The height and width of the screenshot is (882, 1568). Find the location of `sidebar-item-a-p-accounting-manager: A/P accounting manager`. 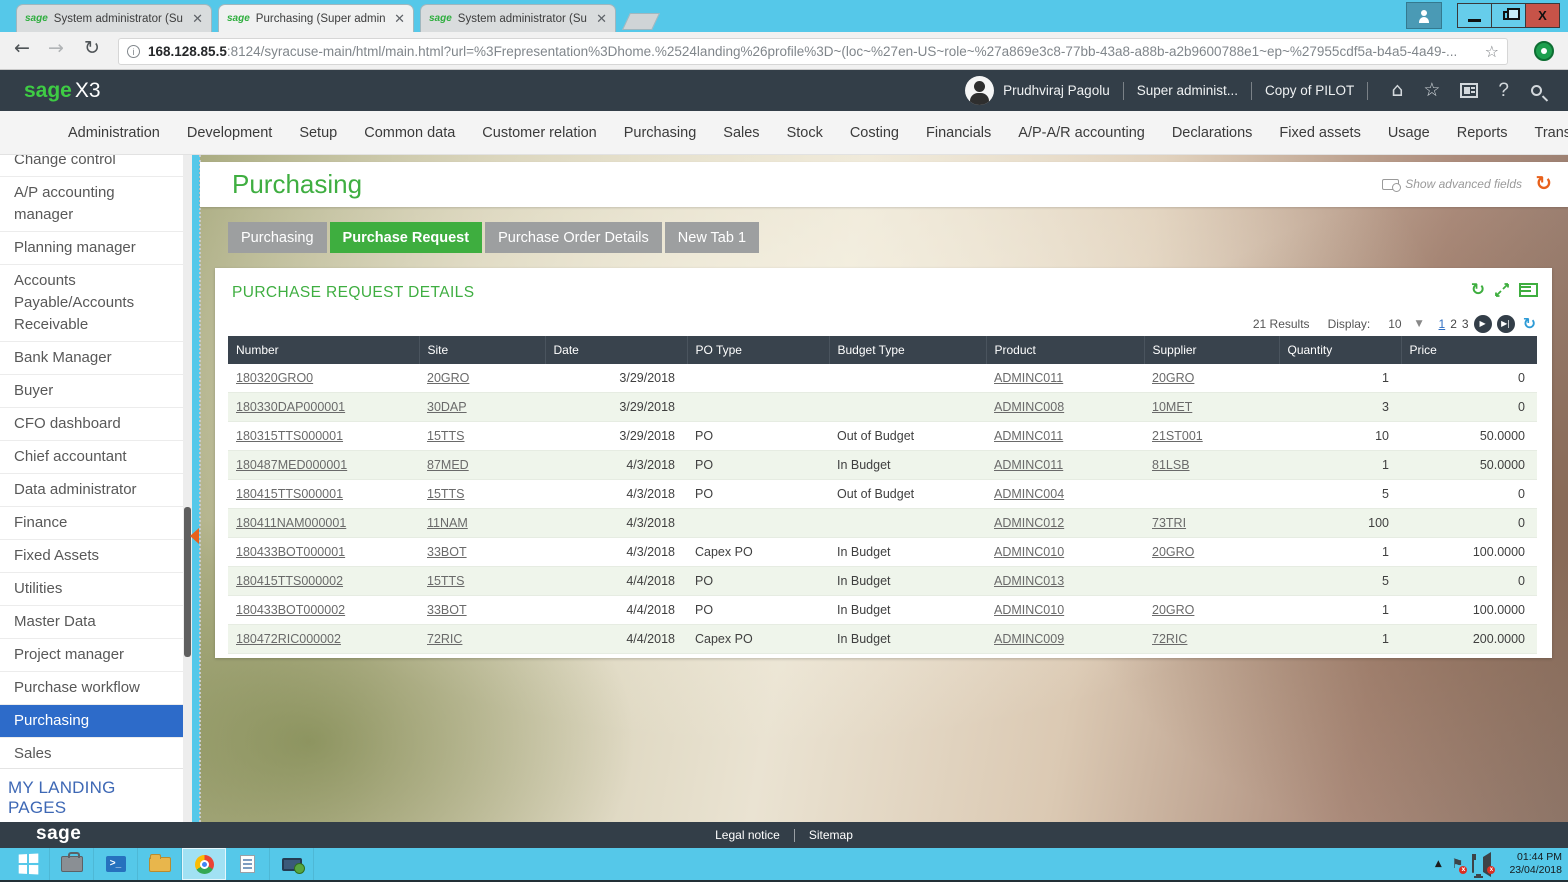

sidebar-item-a-p-accounting-manager: A/P accounting manager is located at coordinates (91, 204).